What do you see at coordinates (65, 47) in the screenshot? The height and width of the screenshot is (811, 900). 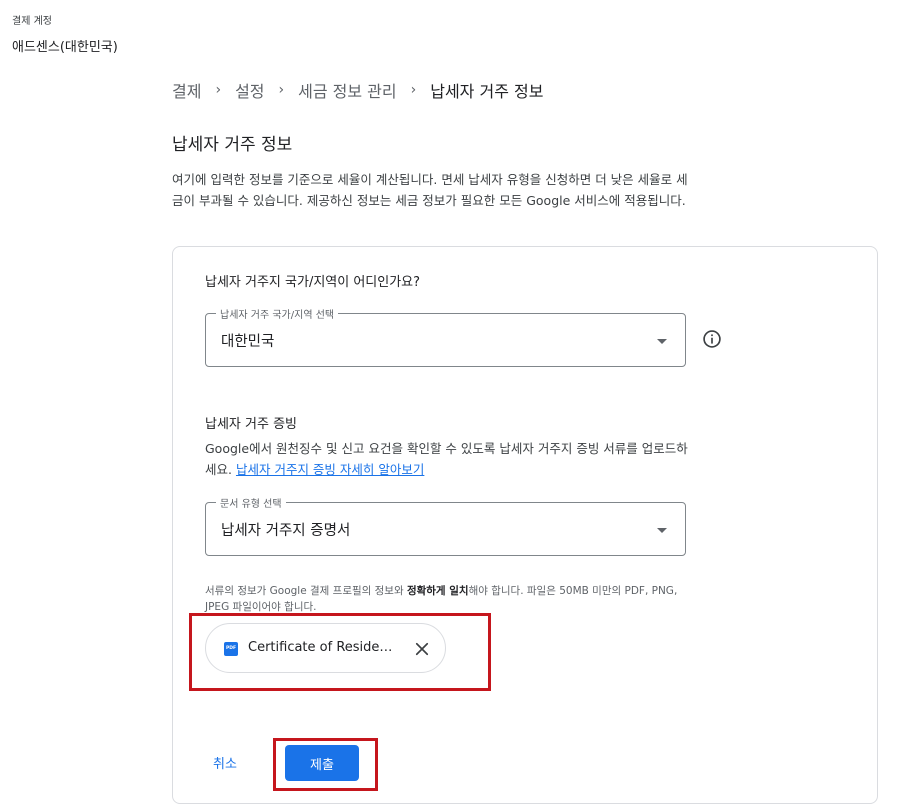 I see `account-name: 애드센스(대한민국)` at bounding box center [65, 47].